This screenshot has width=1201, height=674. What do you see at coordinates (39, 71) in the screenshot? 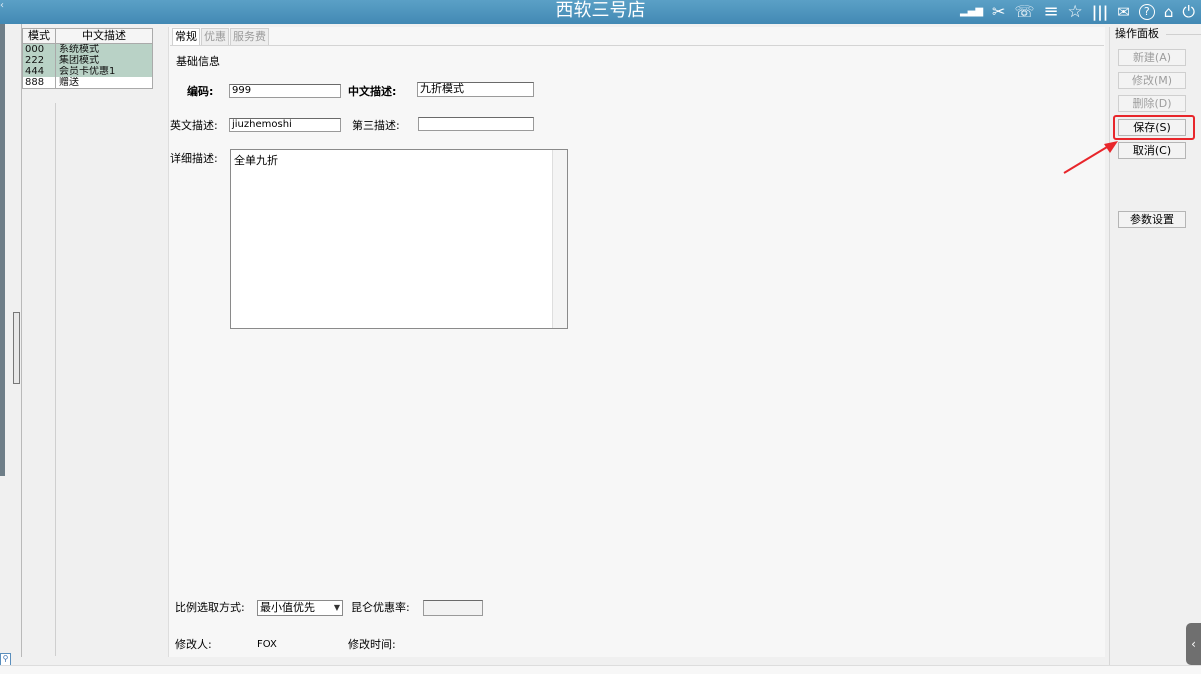
I see `row-code: 444` at bounding box center [39, 71].